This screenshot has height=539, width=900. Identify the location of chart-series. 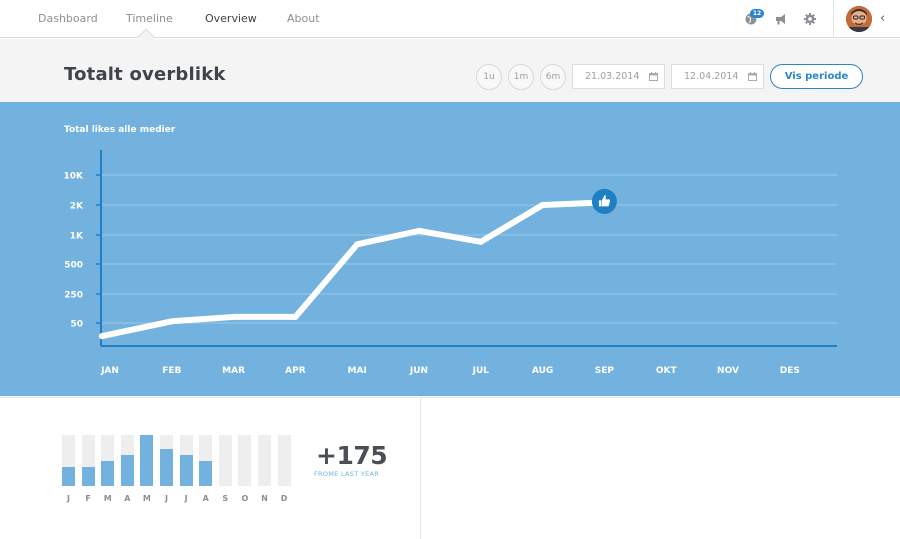
(353, 269).